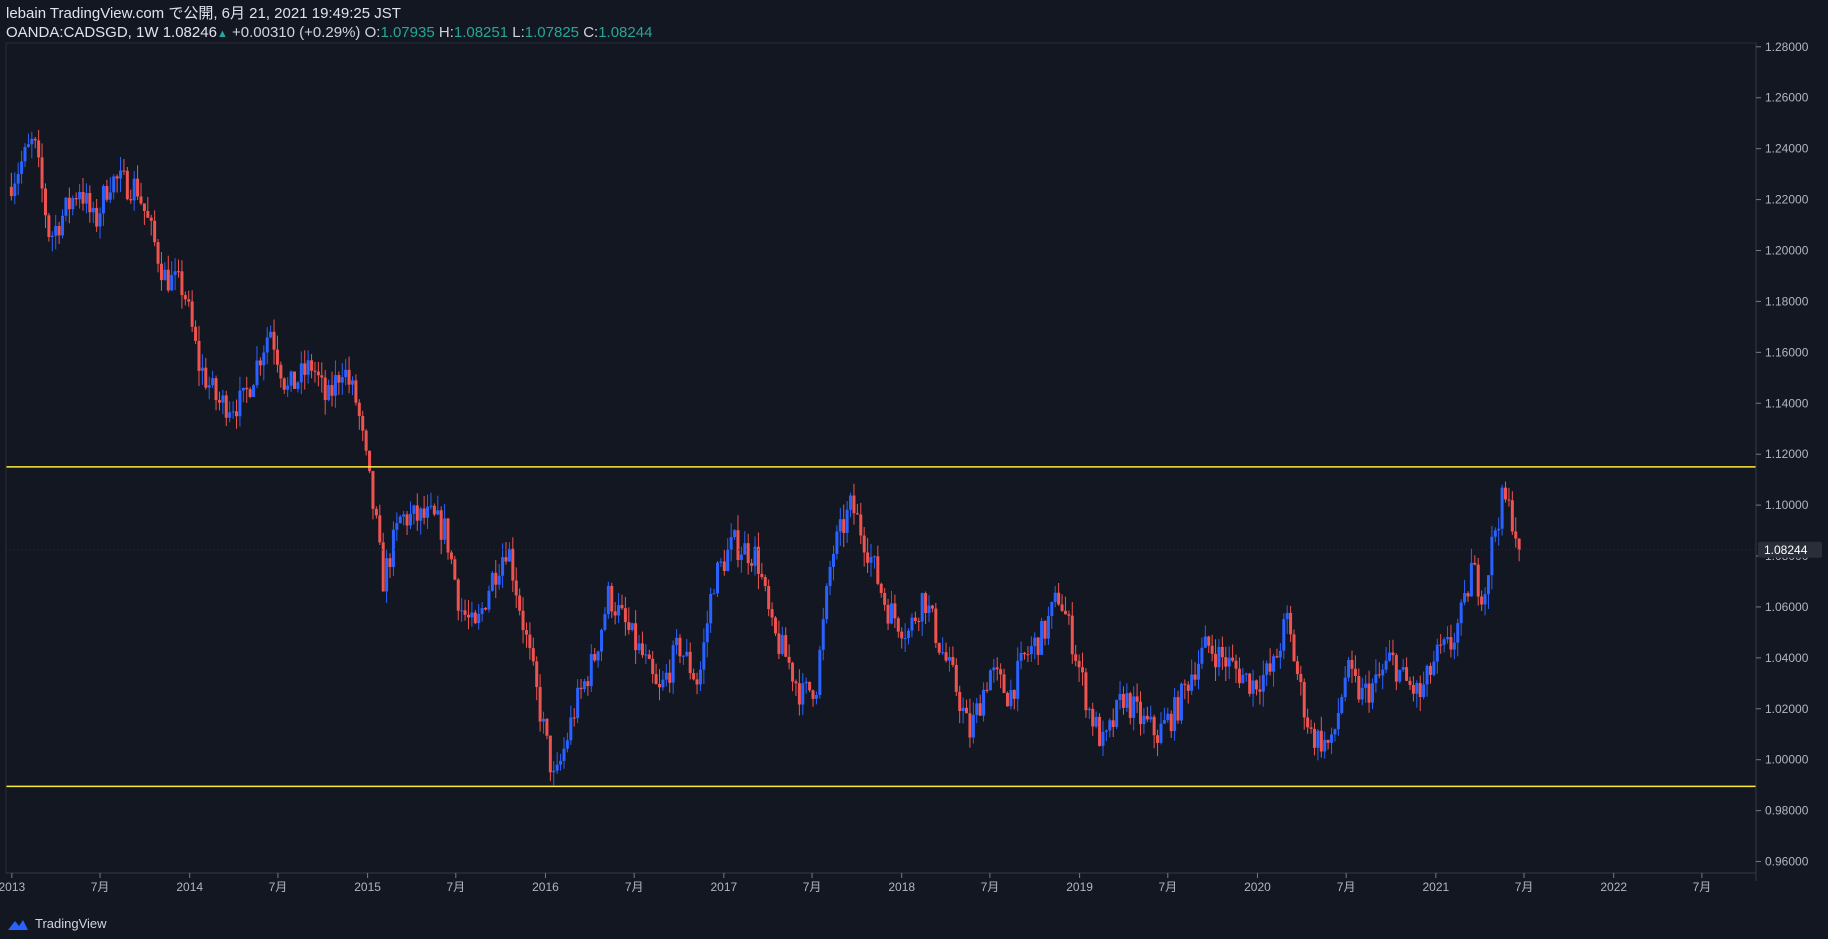 Image resolution: width=1828 pixels, height=939 pixels. I want to click on price-tick-label: 0.96000, so click(1787, 862).